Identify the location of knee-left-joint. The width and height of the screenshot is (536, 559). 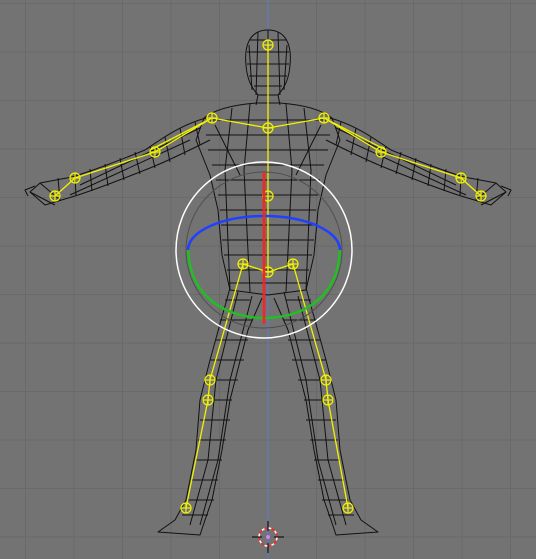
(210, 380).